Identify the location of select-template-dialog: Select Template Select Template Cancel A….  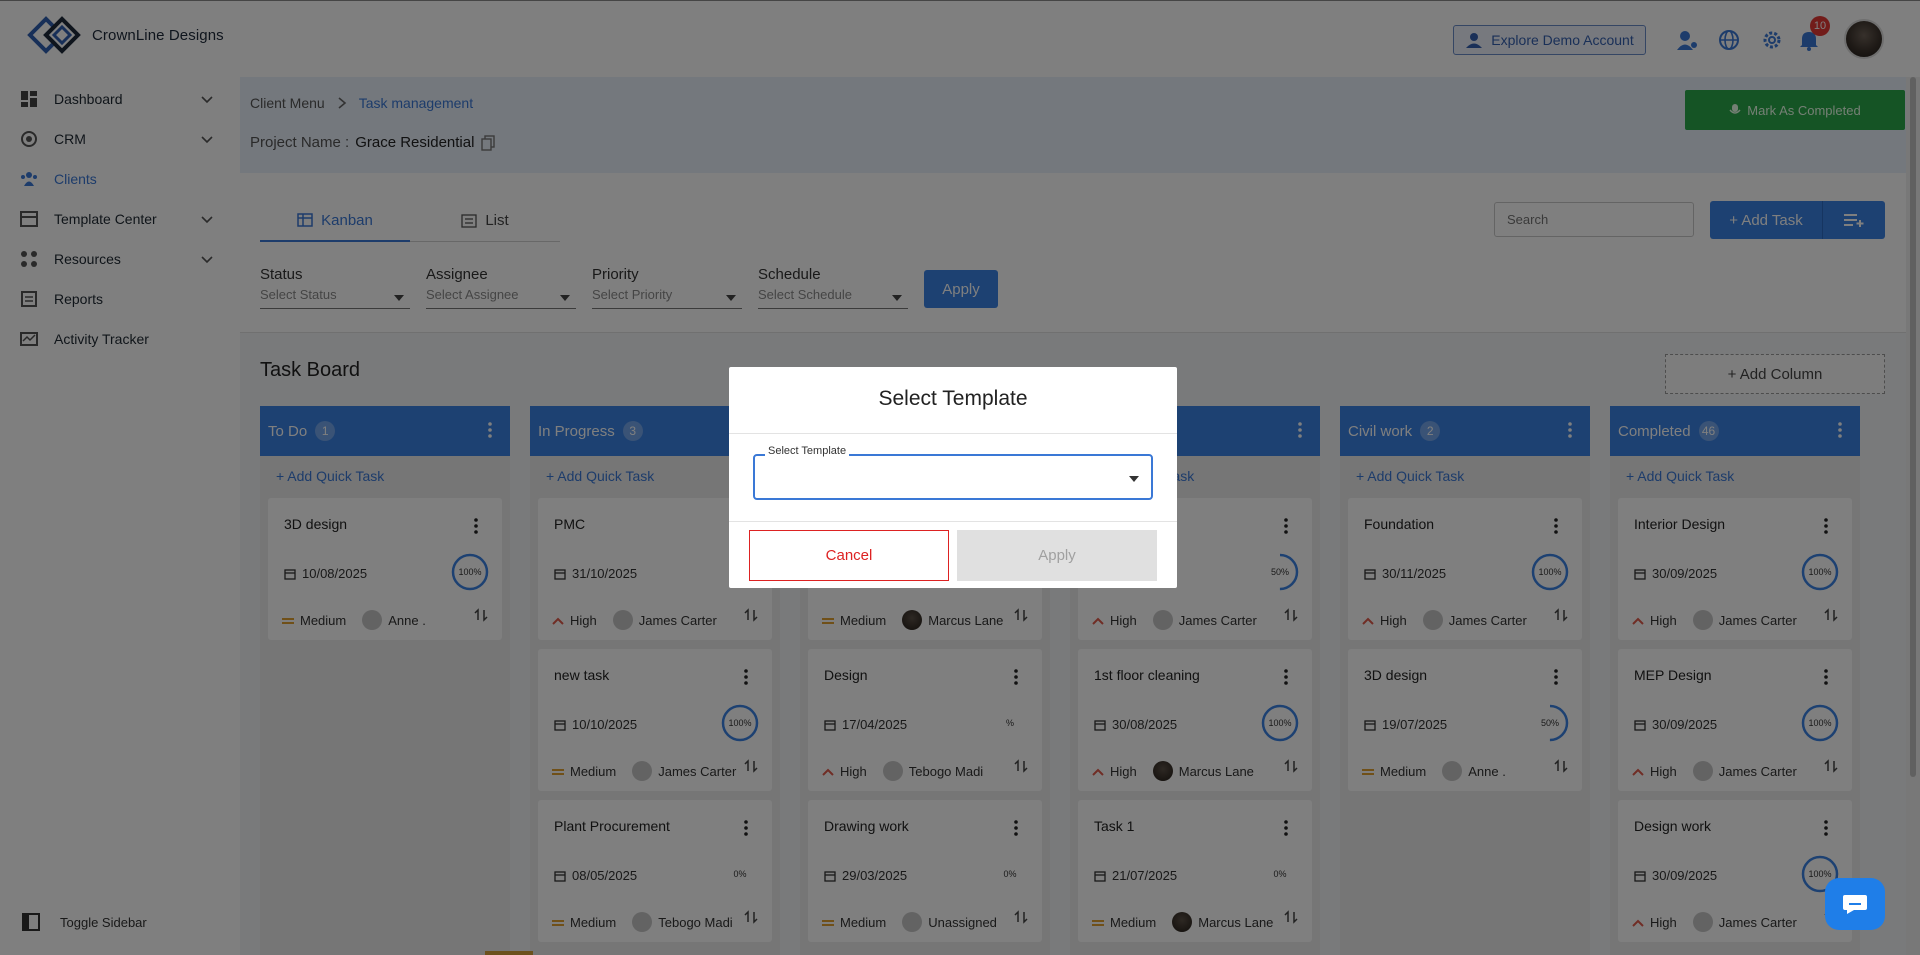
(953, 477).